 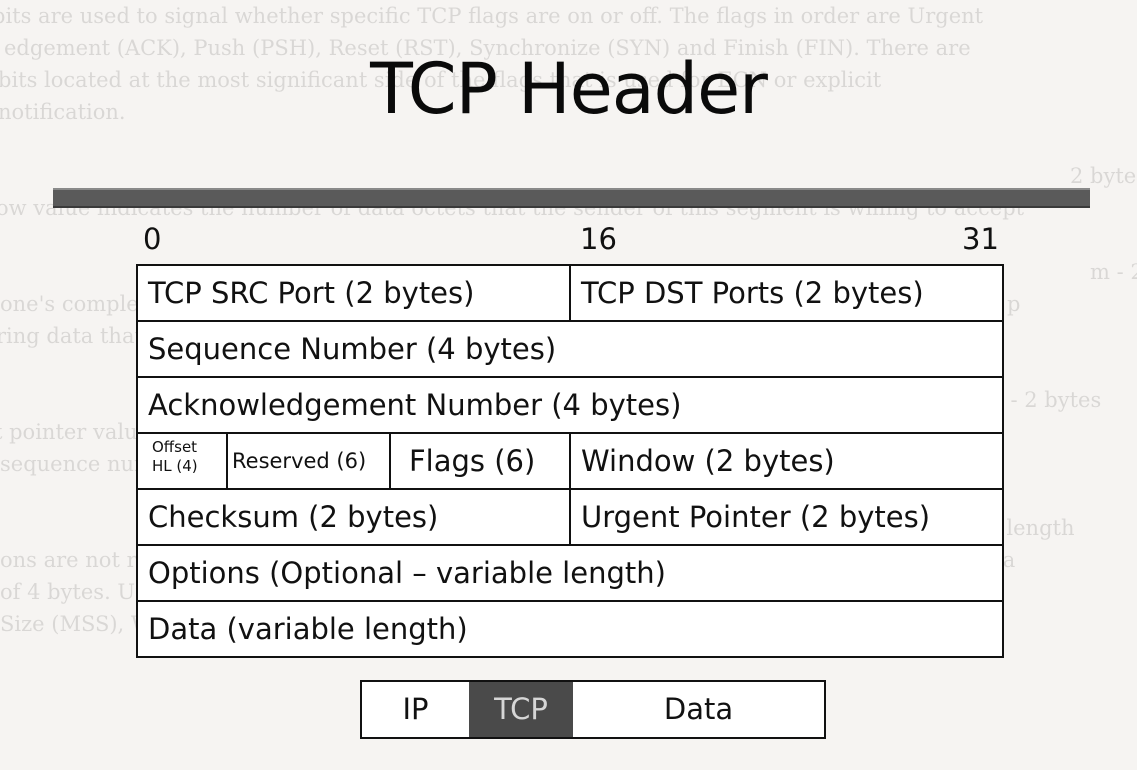 What do you see at coordinates (569, 89) in the screenshot?
I see `slide-title: TCP Header` at bounding box center [569, 89].